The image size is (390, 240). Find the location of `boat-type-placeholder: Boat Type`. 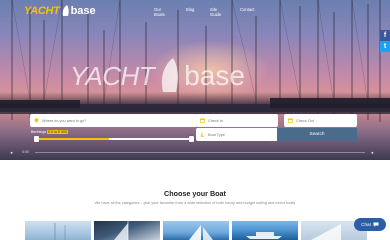

boat-type-placeholder: Boat Type is located at coordinates (217, 134).